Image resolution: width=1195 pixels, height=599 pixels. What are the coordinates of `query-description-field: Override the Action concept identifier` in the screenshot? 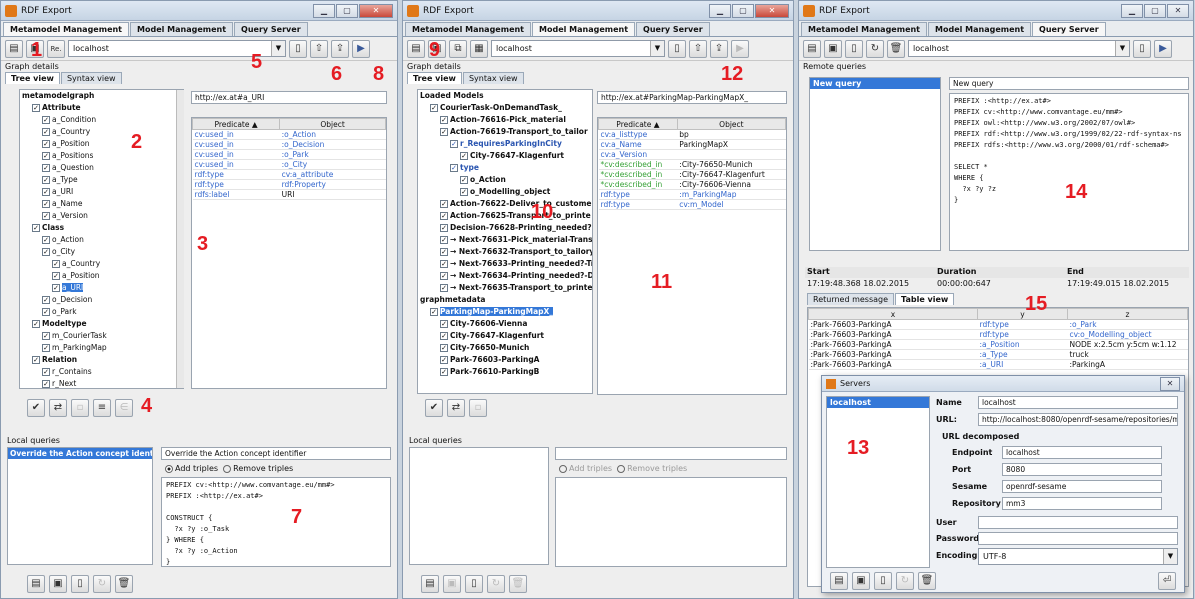 It's located at (276, 453).